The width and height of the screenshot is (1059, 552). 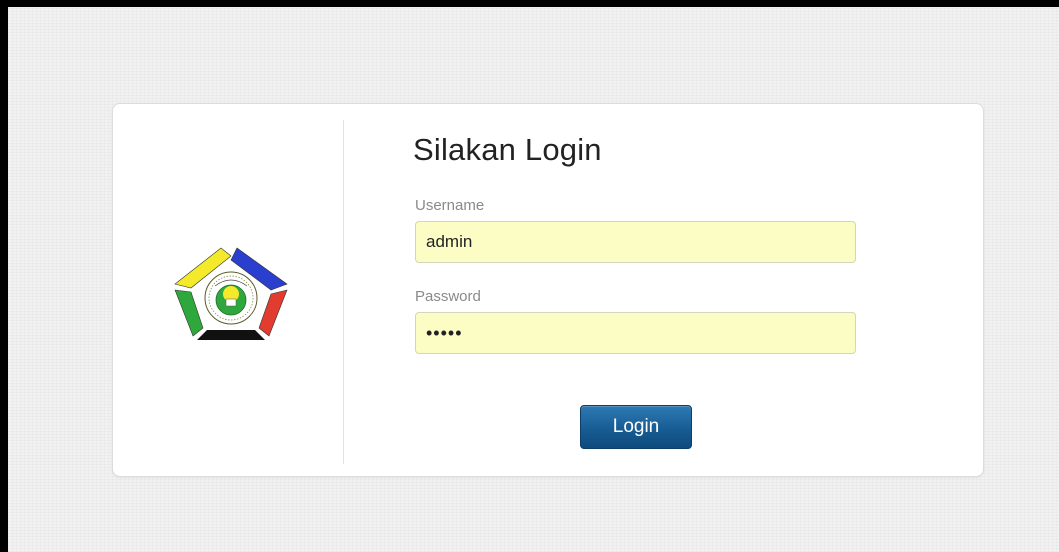 I want to click on page-title: Silakan Login, so click(x=507, y=149).